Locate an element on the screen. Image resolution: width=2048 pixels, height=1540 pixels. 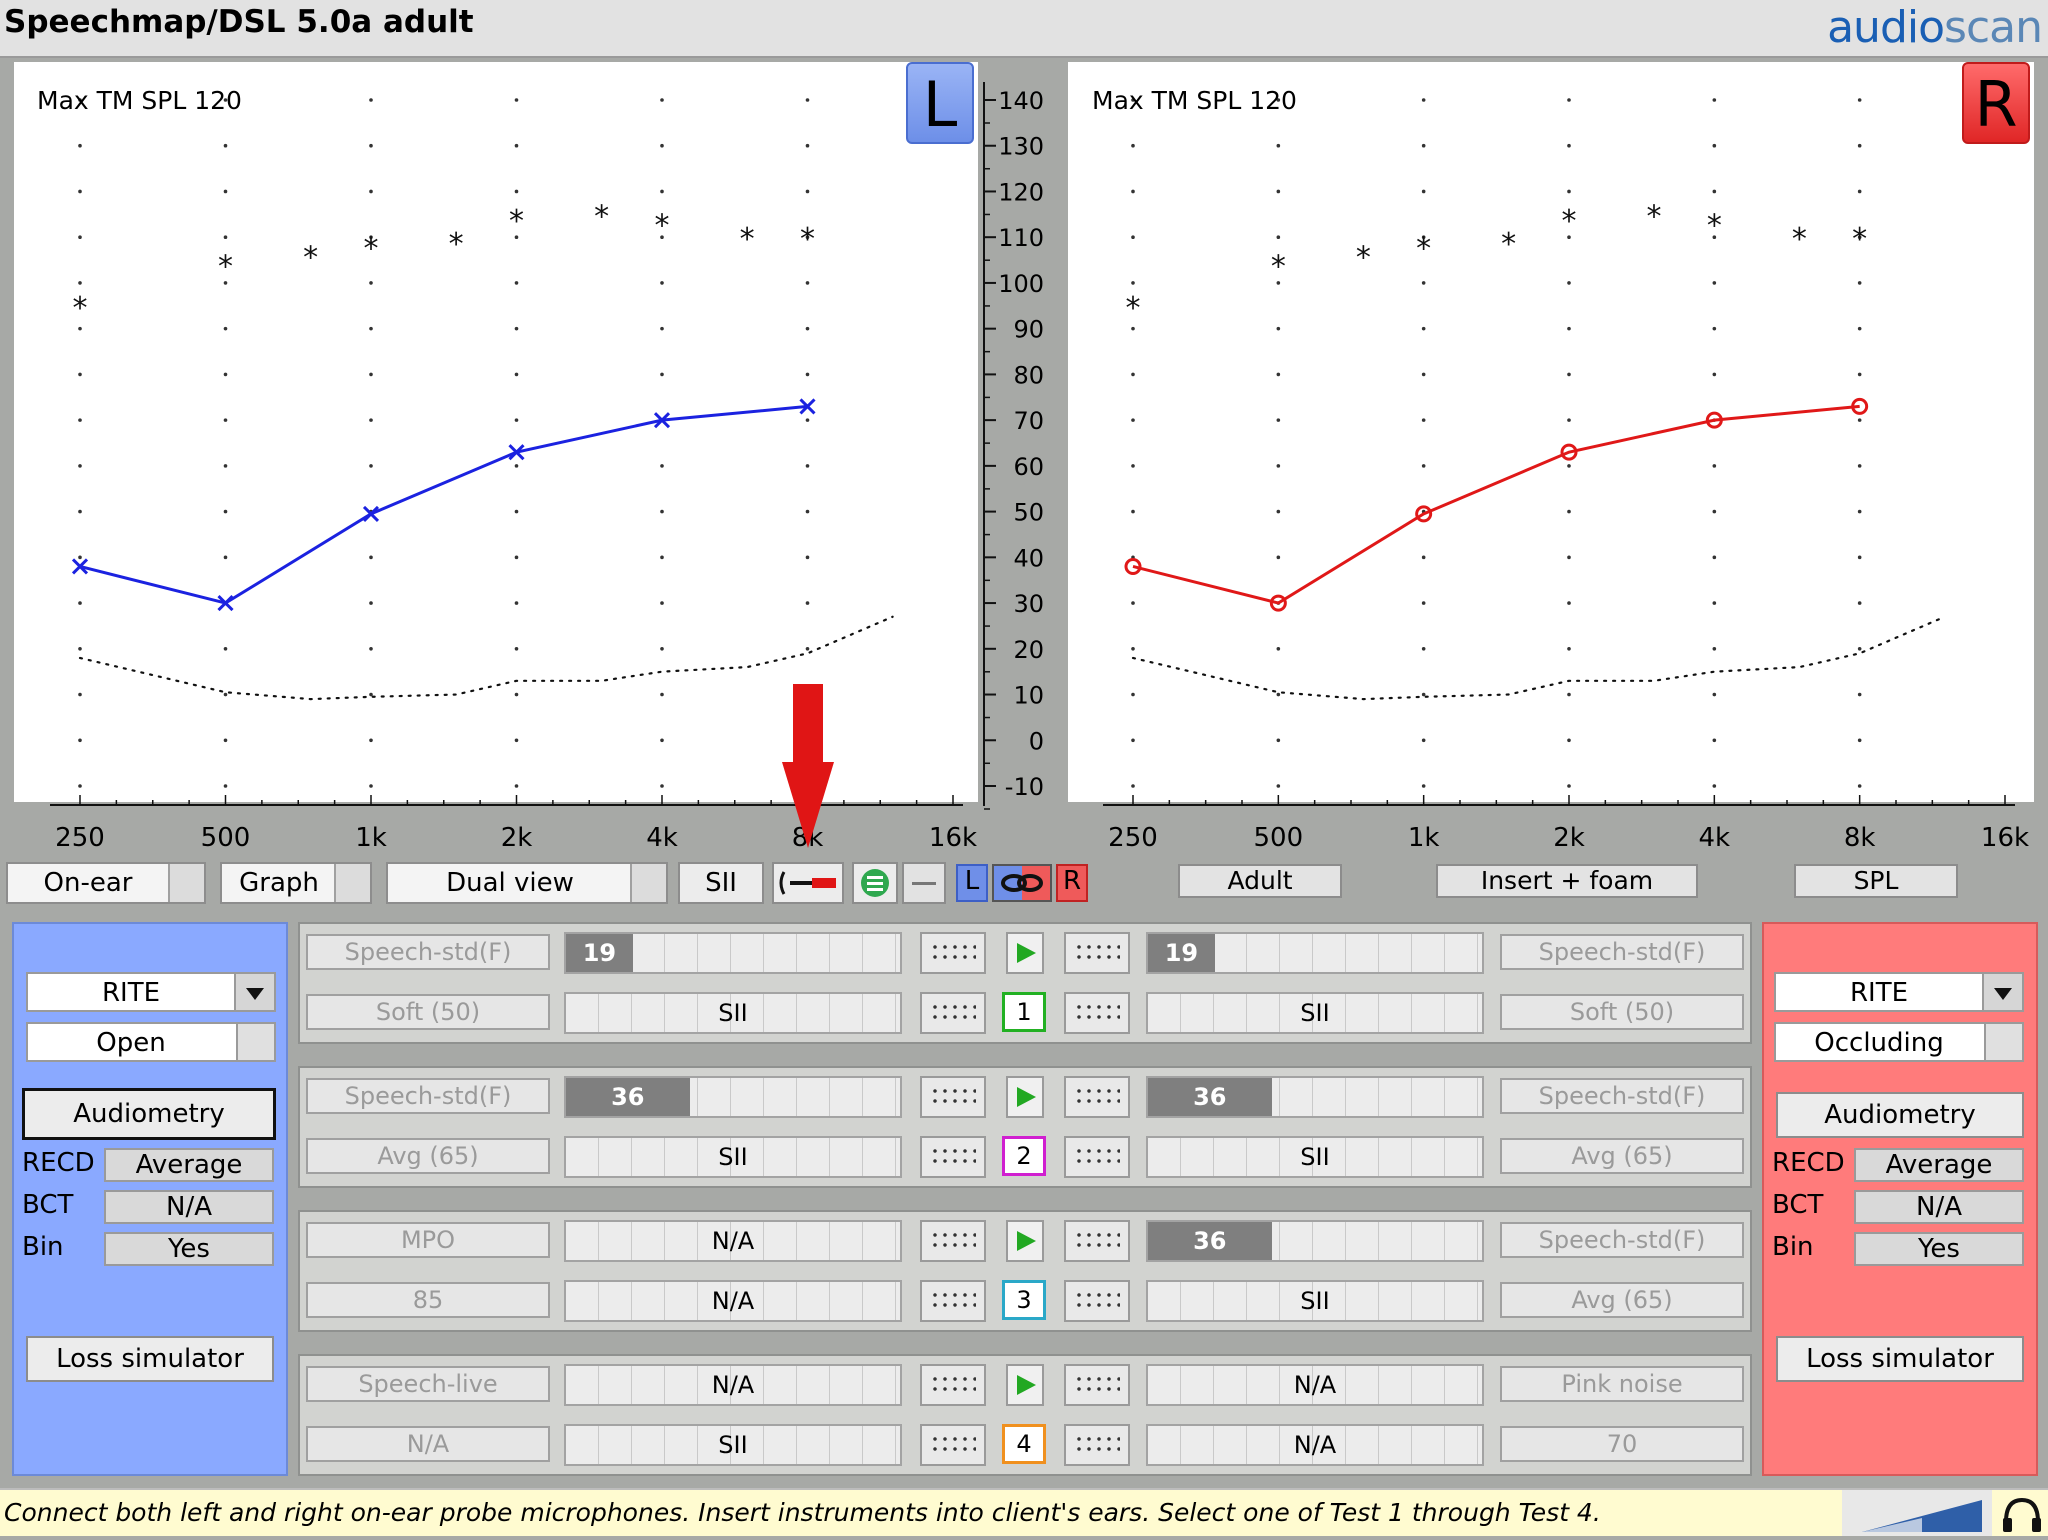
left-ear-badge: L is located at coordinates (940, 103).